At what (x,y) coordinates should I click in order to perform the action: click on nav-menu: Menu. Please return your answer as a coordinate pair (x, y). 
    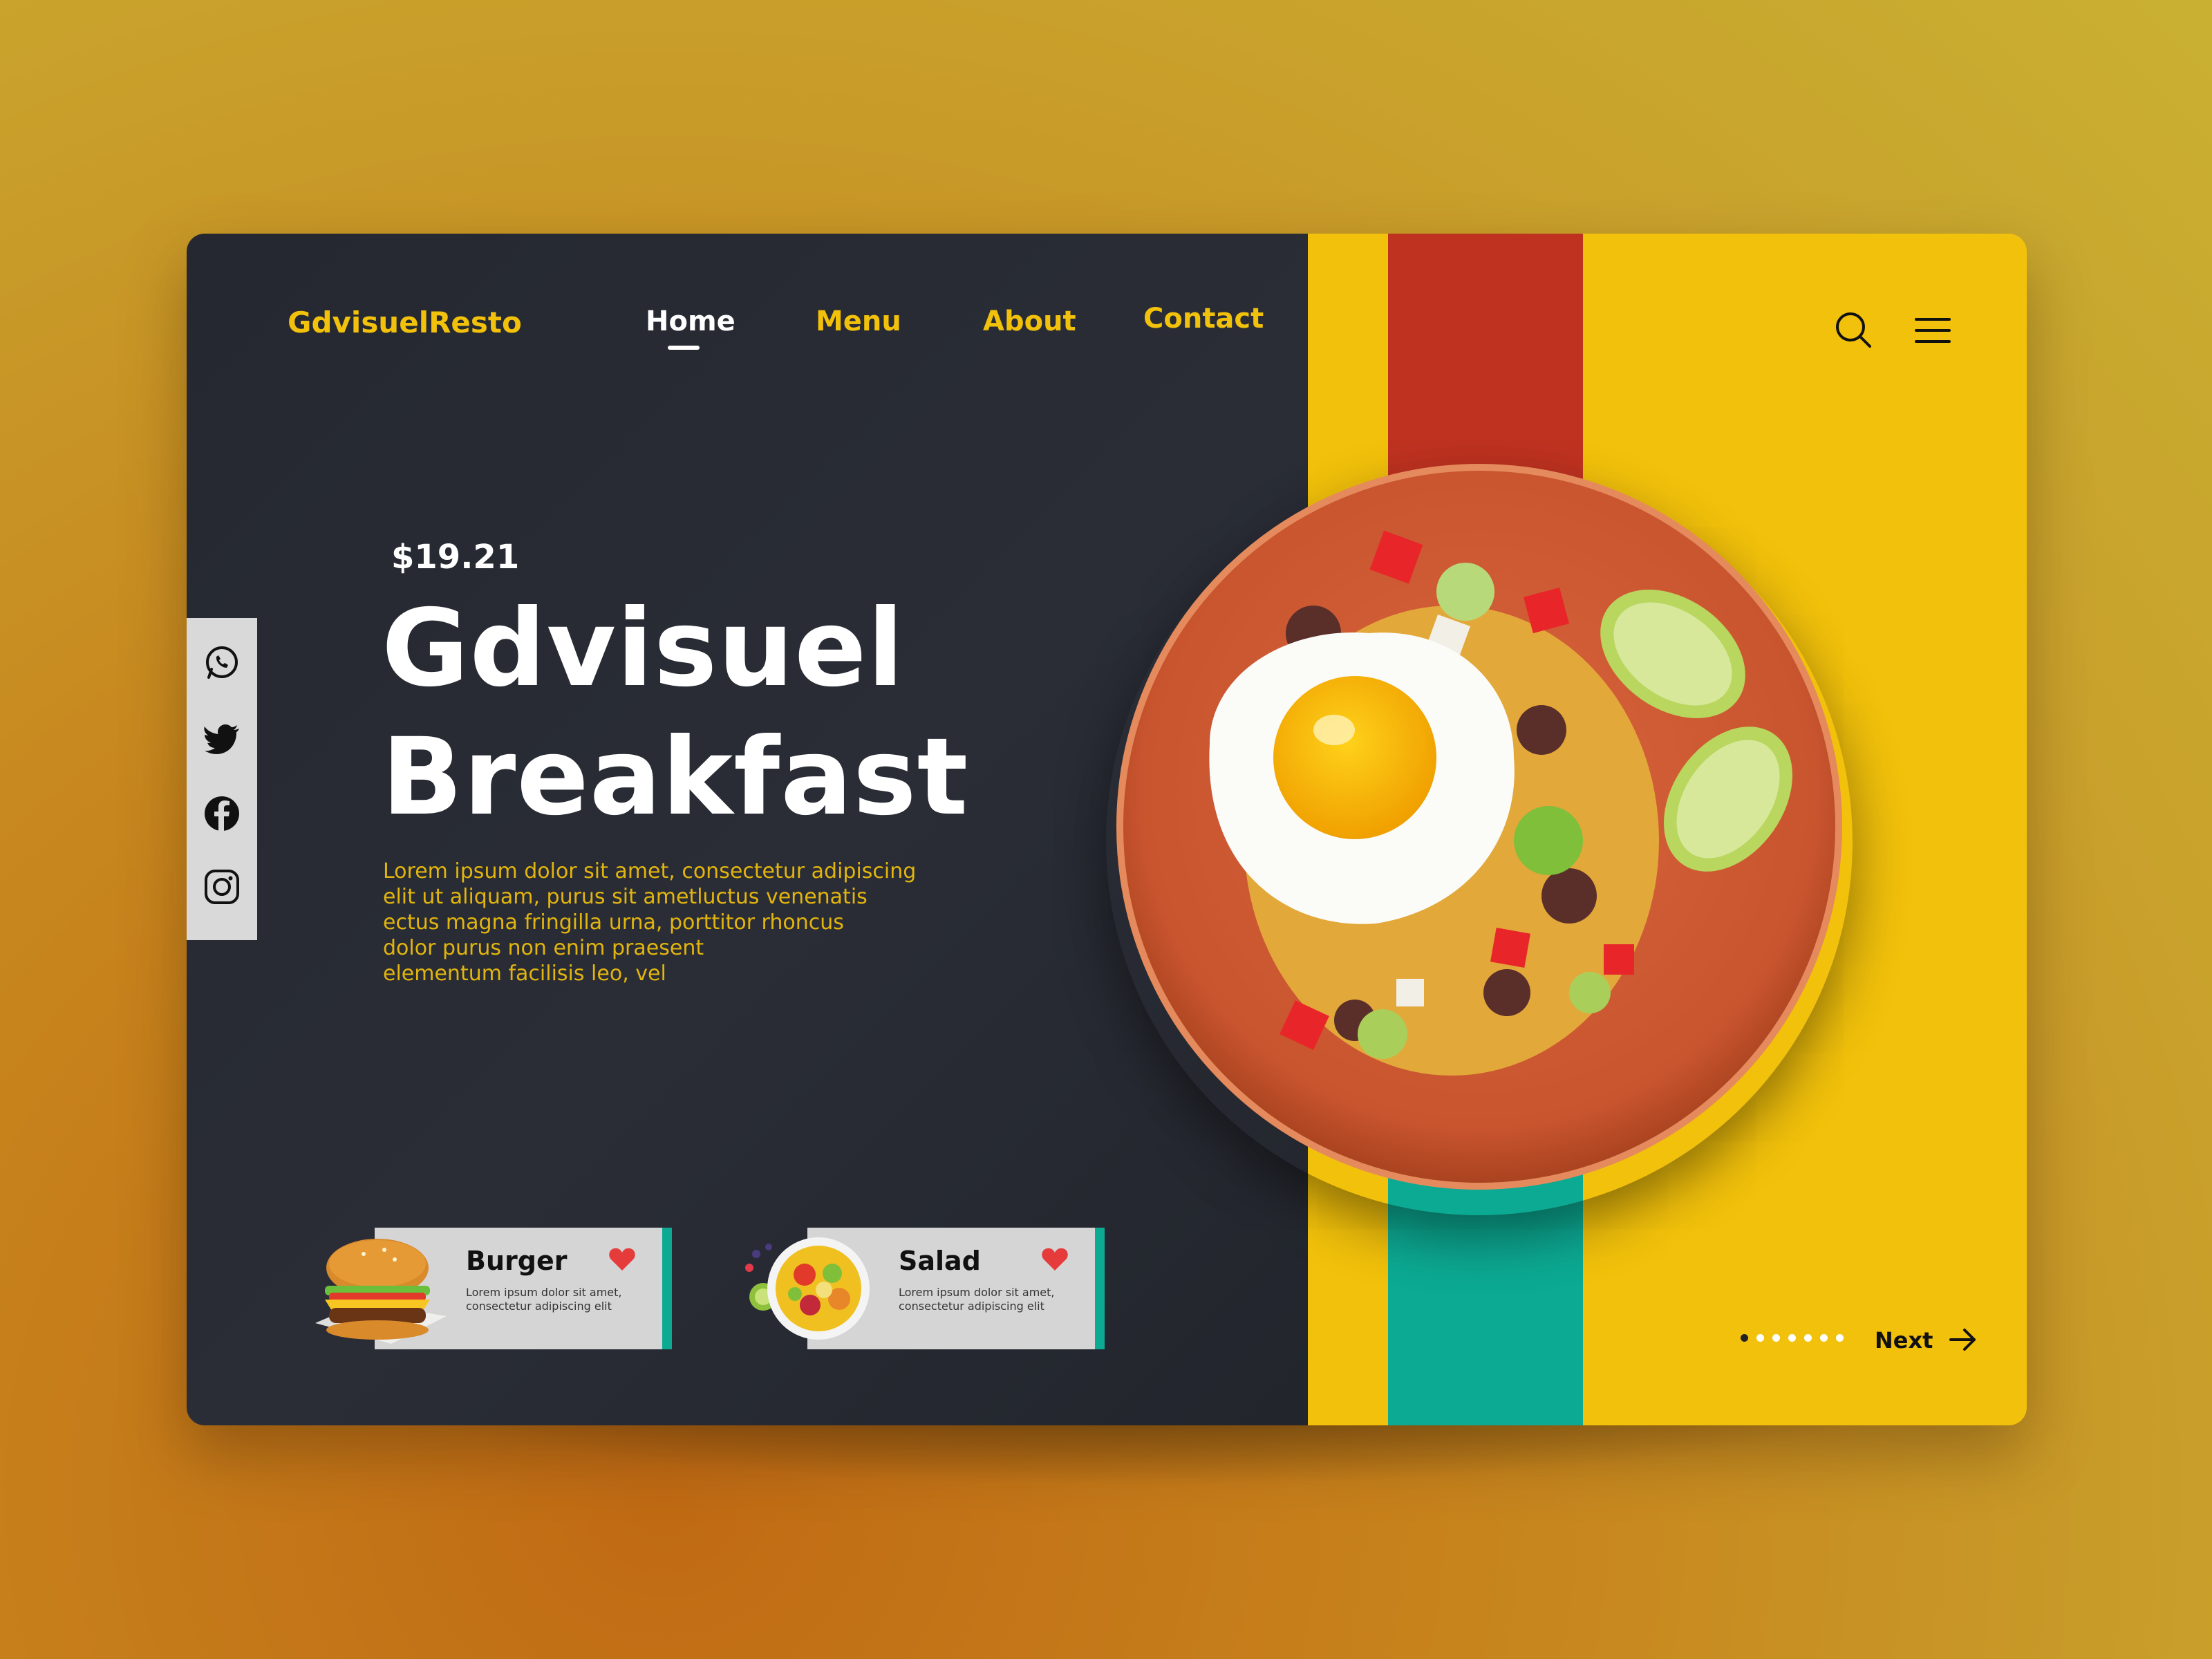
    Looking at the image, I should click on (859, 321).